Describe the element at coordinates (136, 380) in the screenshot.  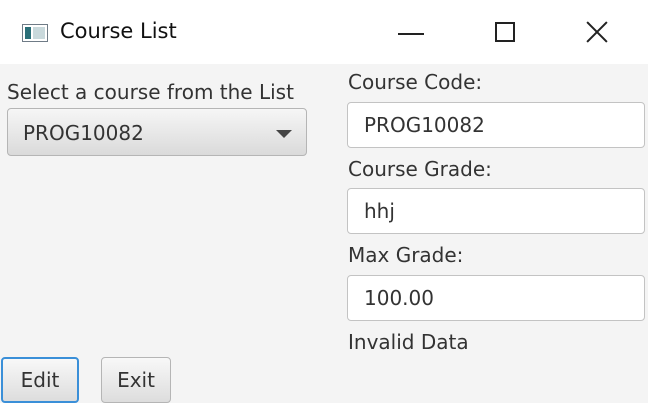
I see `exit-button: Exit` at that location.